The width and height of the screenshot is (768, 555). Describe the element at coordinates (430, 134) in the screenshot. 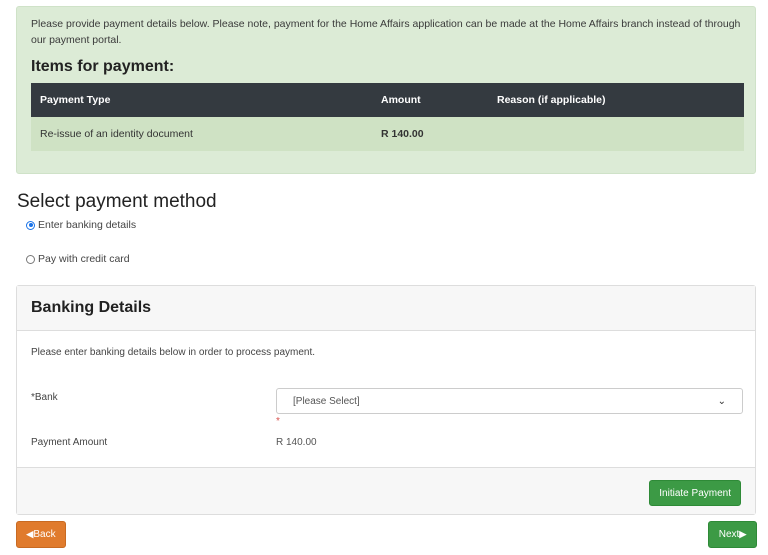

I see `cell-amount: R 140.00` at that location.